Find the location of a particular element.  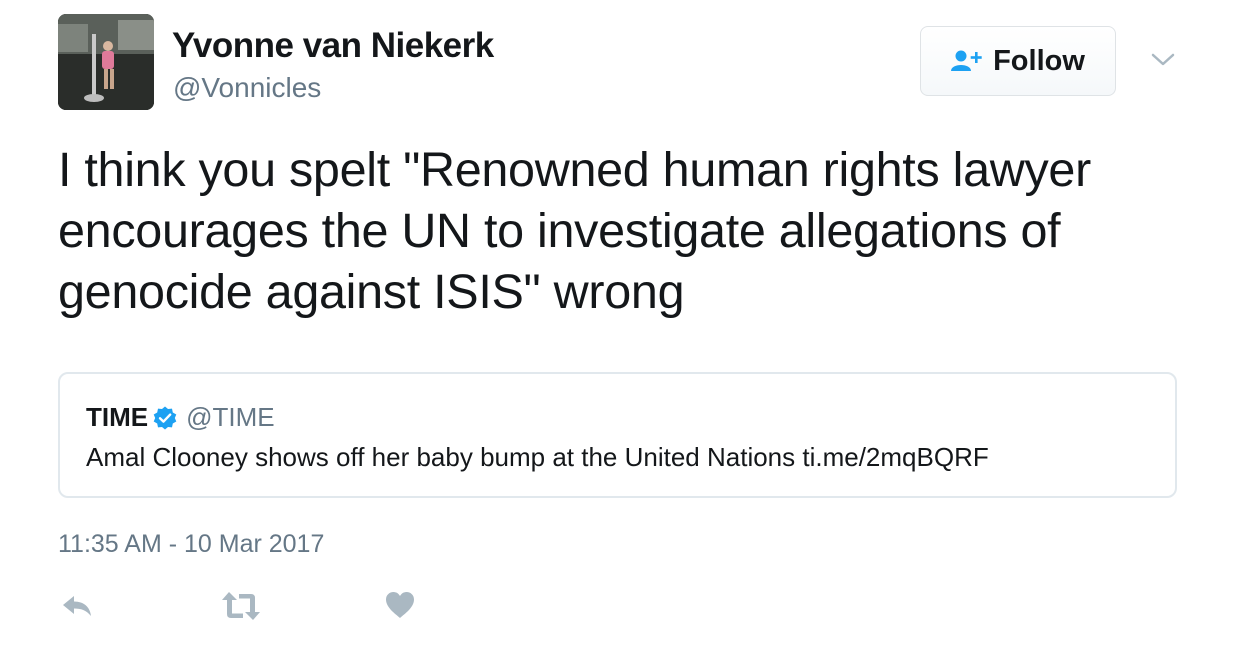

verified-badge-icon is located at coordinates (165, 418).